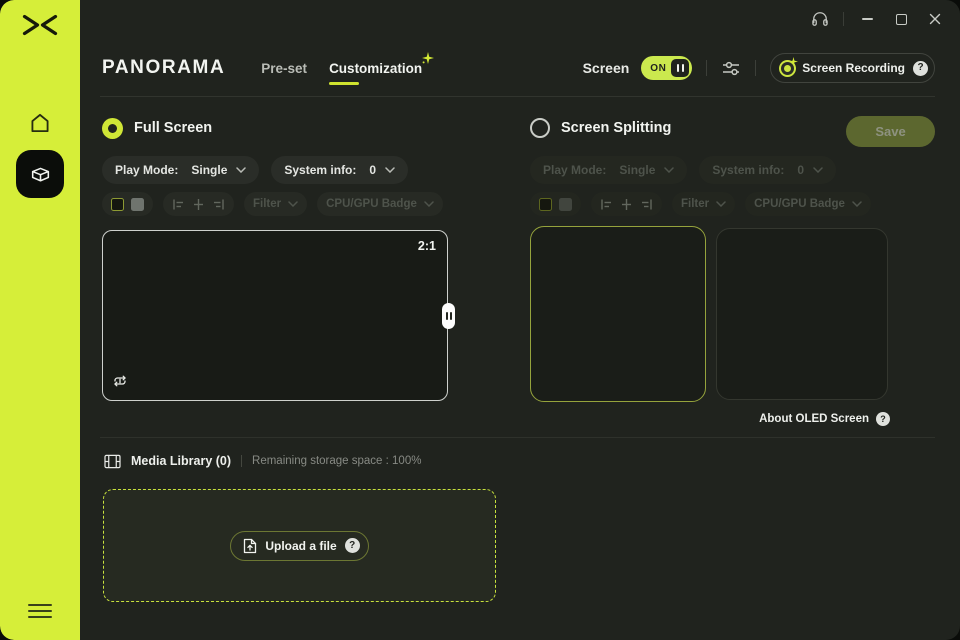 The height and width of the screenshot is (640, 960). Describe the element at coordinates (428, 59) in the screenshot. I see `sparkle-icon` at that location.